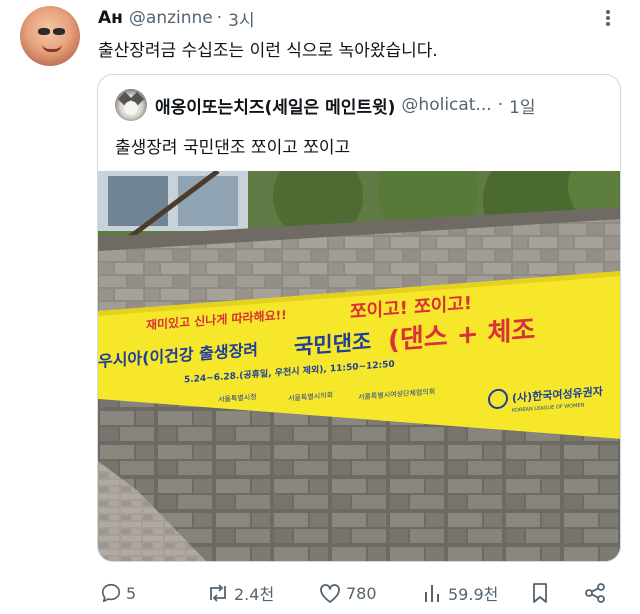  I want to click on tweet-header: Ан @anzinne · 3시, so click(176, 18).